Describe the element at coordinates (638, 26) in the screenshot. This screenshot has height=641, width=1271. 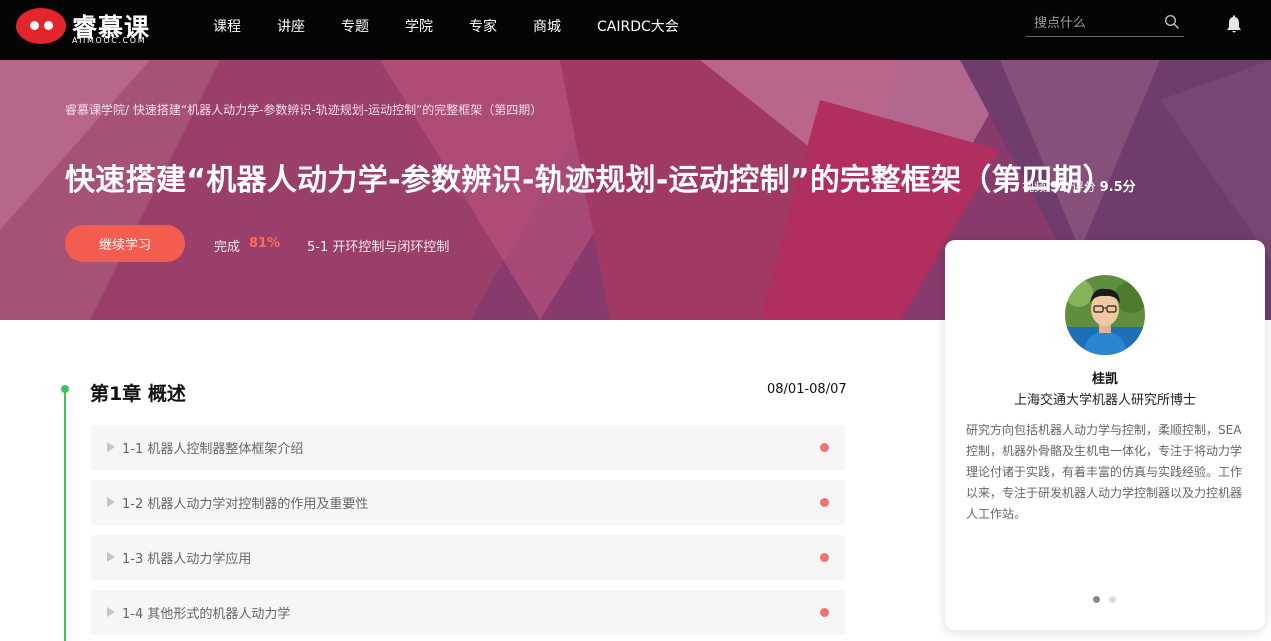
I see `nav-item-cairdc: CAIRDC大会` at that location.